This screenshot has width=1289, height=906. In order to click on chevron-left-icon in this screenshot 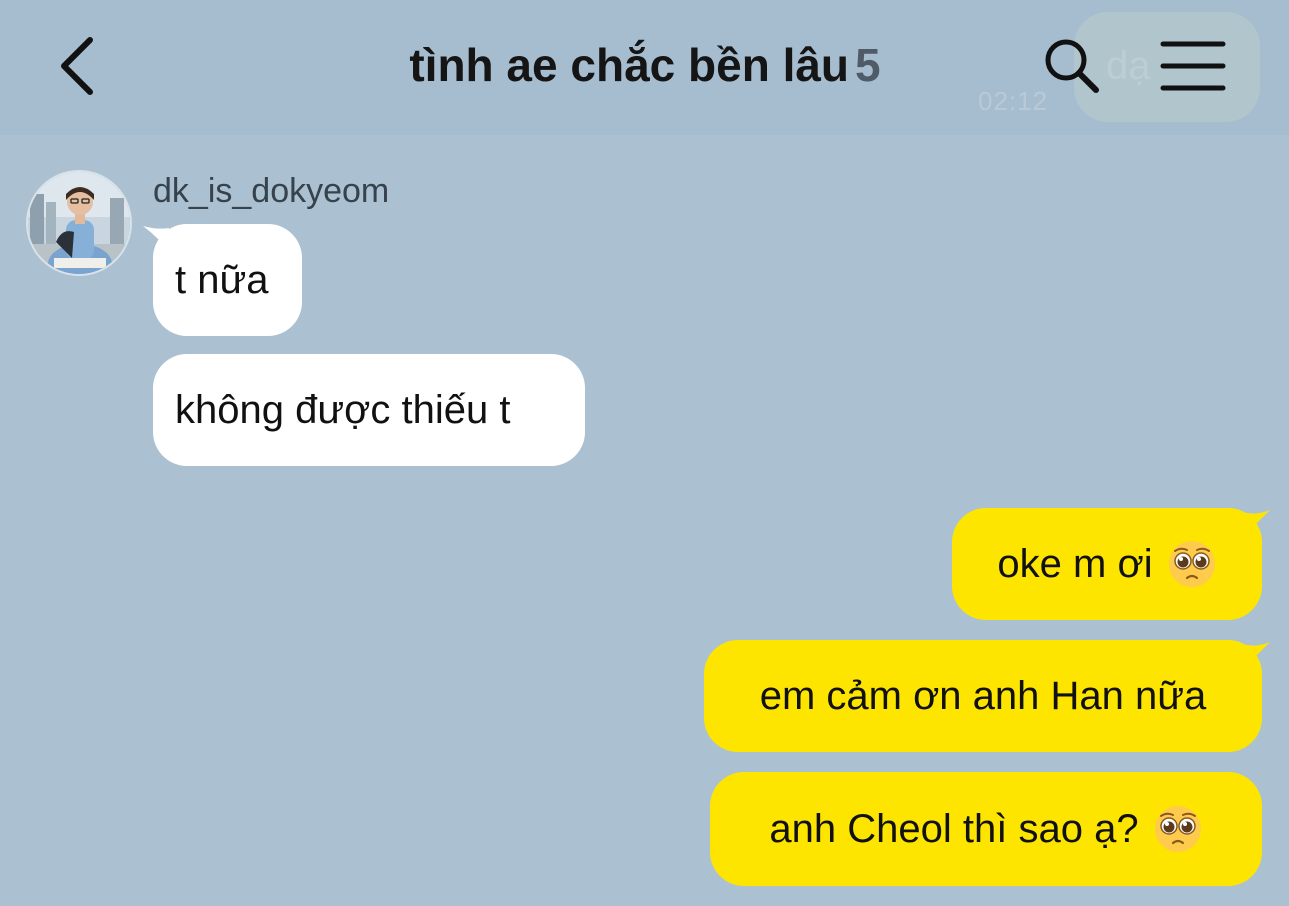, I will do `click(77, 66)`.